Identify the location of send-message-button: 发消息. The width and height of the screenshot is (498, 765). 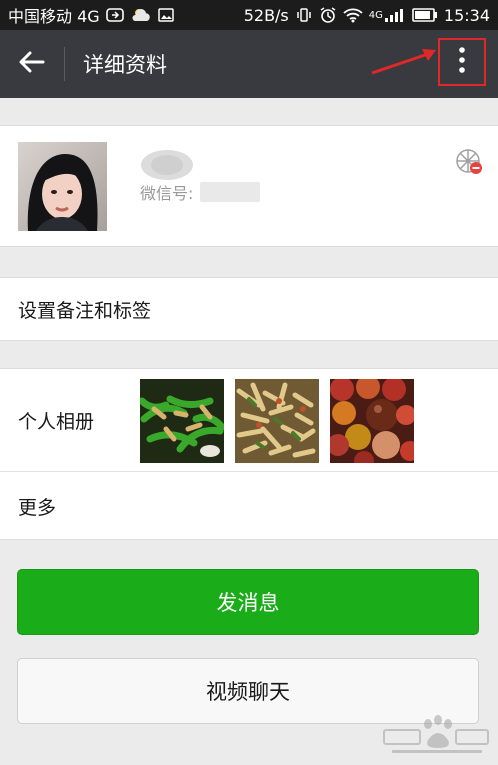
(248, 602).